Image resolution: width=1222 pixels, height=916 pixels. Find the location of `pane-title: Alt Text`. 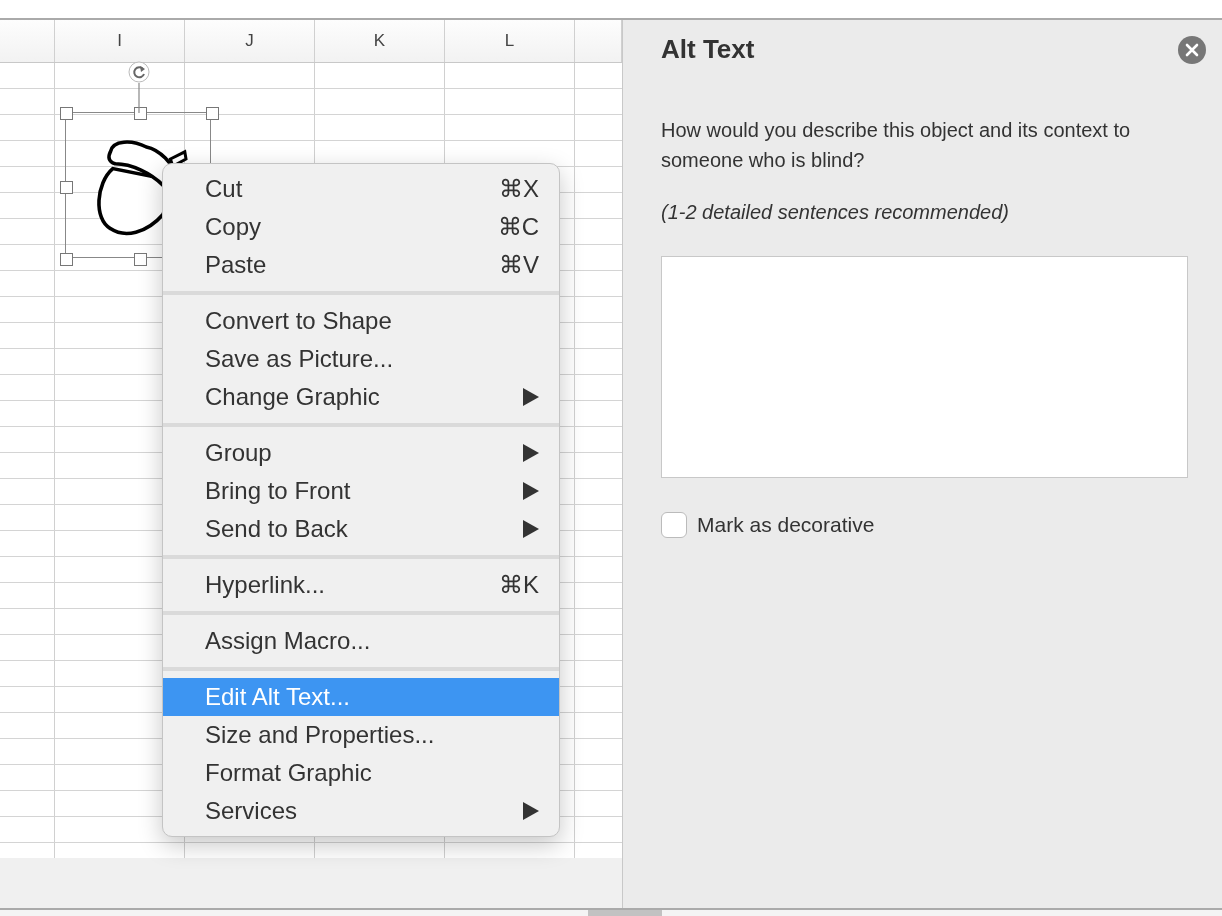

pane-title: Alt Text is located at coordinates (708, 49).